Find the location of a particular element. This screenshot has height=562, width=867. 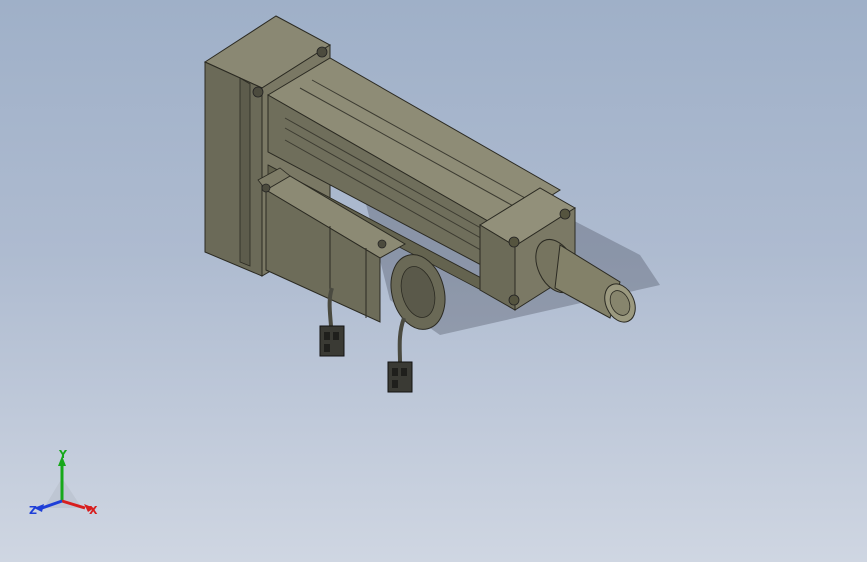

x-axis-label: X is located at coordinates (93, 510).